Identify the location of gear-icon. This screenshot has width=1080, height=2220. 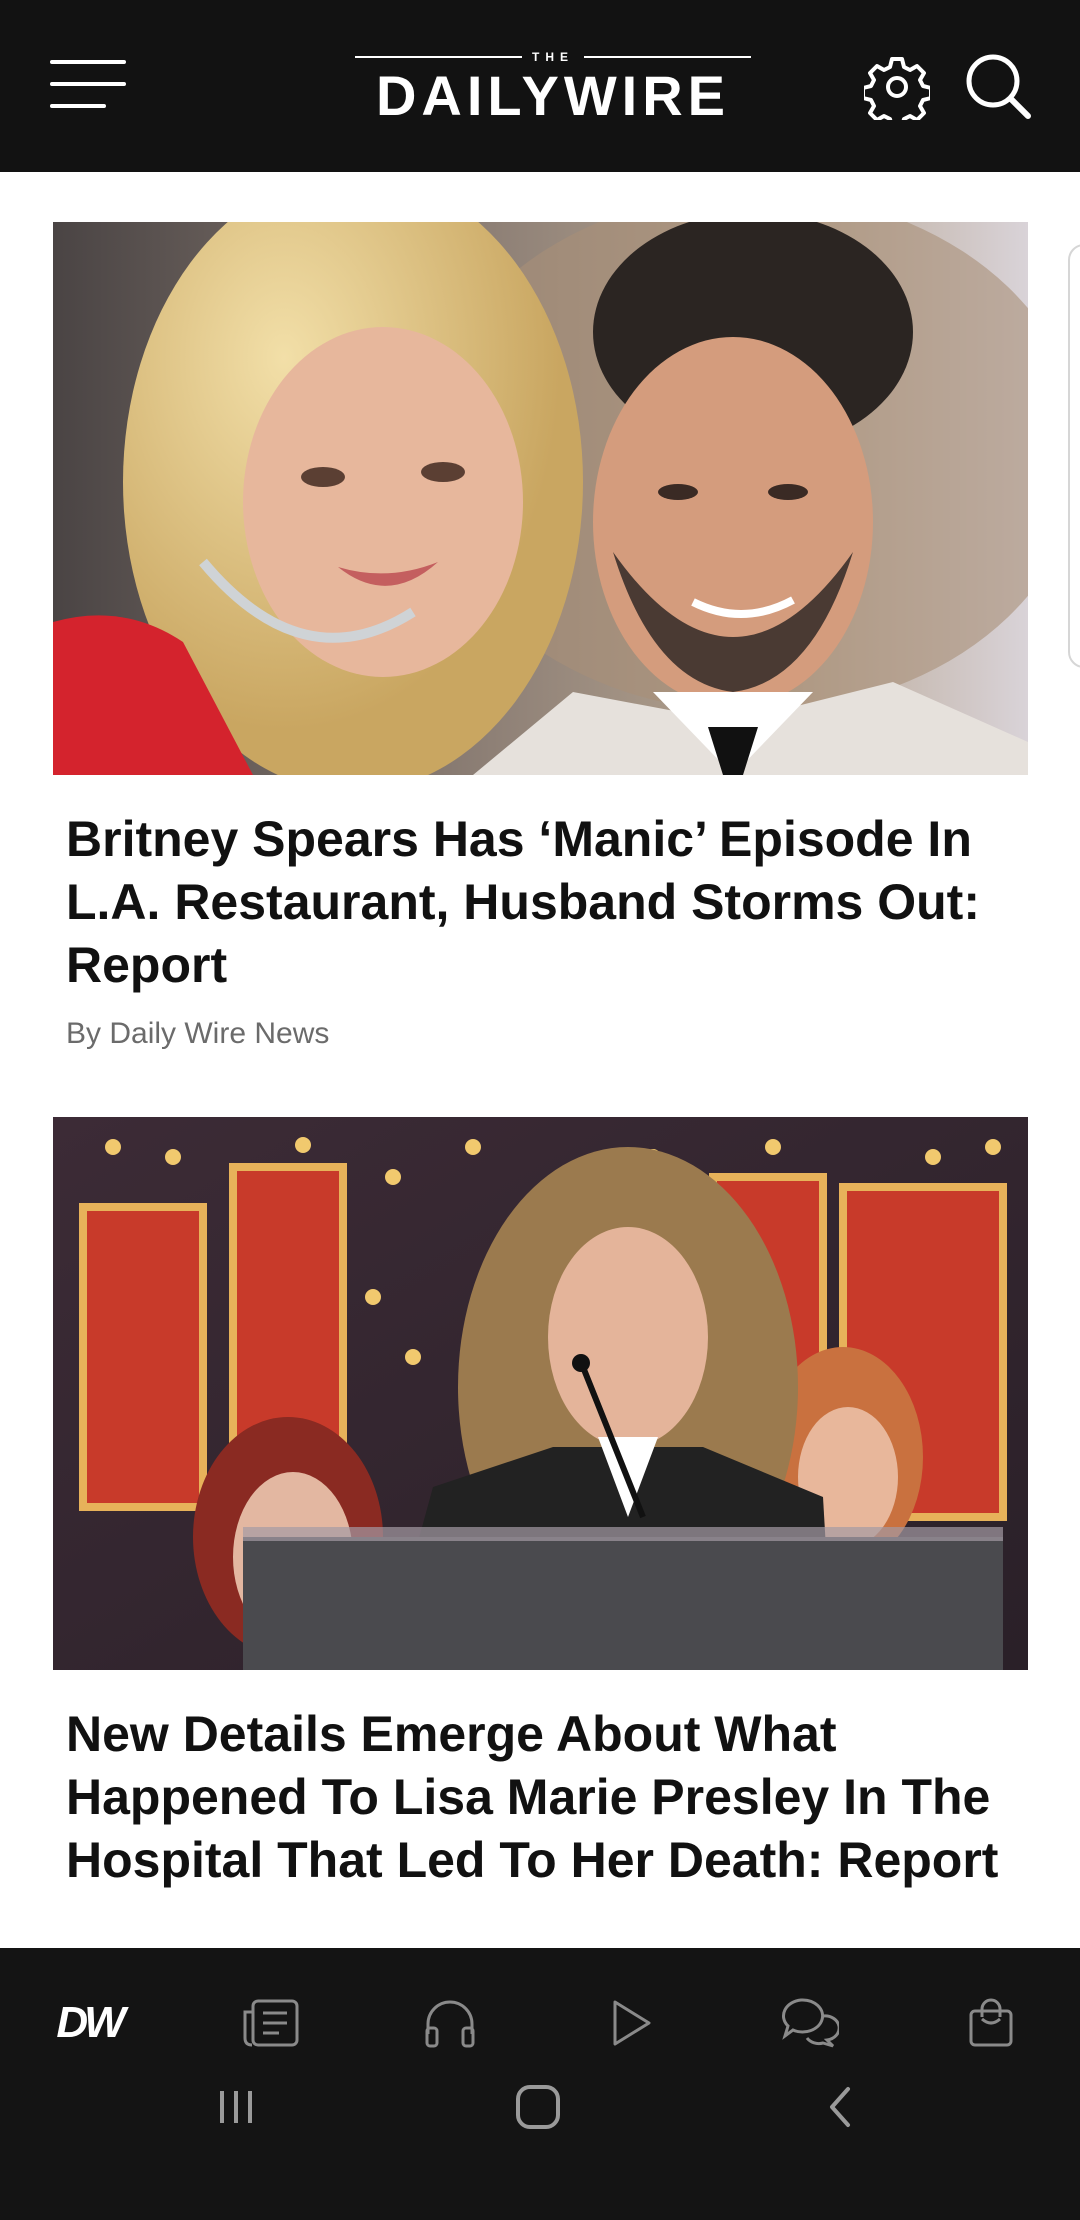
(897, 91).